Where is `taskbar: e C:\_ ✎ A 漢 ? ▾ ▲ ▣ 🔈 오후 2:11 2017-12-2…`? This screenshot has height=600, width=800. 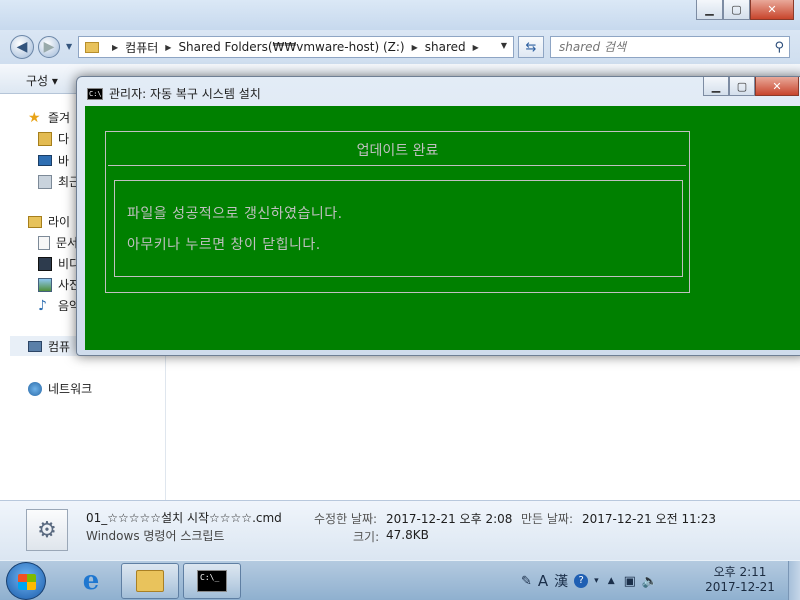 taskbar: e C:\_ ✎ A 漢 ? ▾ ▲ ▣ 🔈 오후 2:11 2017-12-2… is located at coordinates (400, 580).